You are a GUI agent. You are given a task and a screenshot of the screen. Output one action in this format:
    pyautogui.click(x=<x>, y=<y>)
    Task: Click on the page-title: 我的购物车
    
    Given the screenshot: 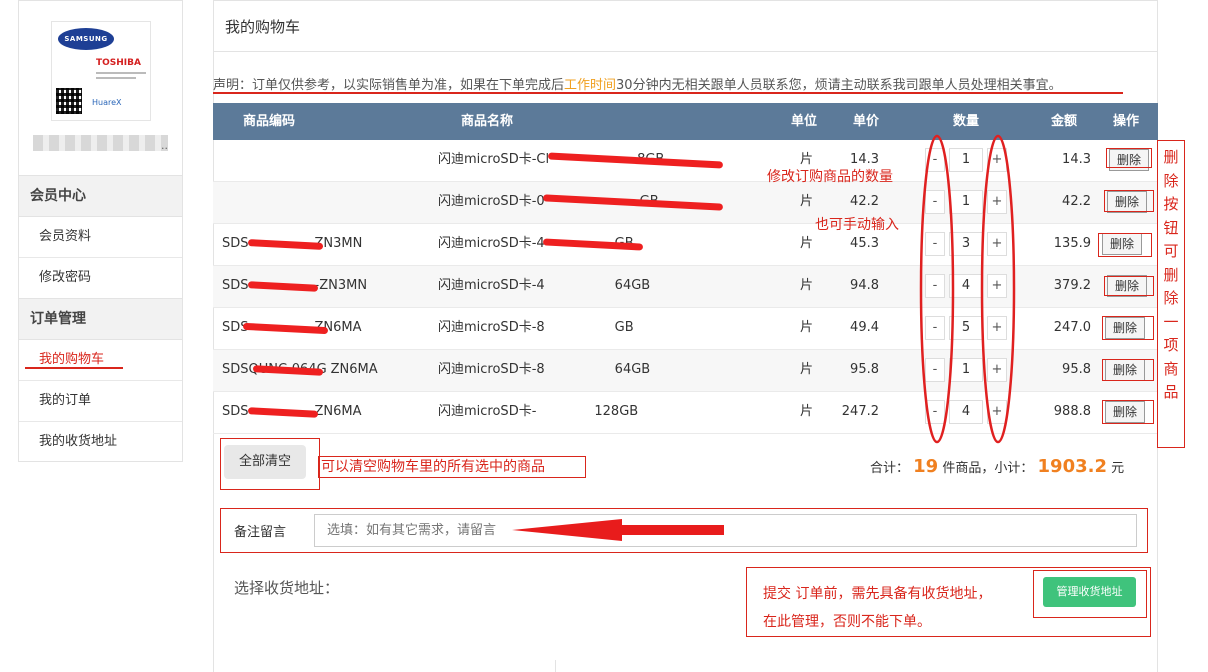 What is the action you would take?
    pyautogui.click(x=685, y=26)
    